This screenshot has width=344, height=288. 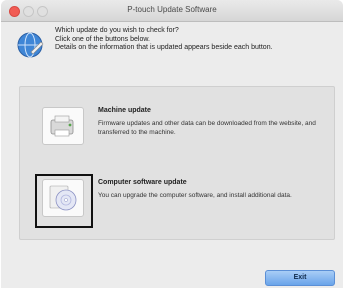 What do you see at coordinates (142, 182) in the screenshot?
I see `computer-software-update-title: Computer software update` at bounding box center [142, 182].